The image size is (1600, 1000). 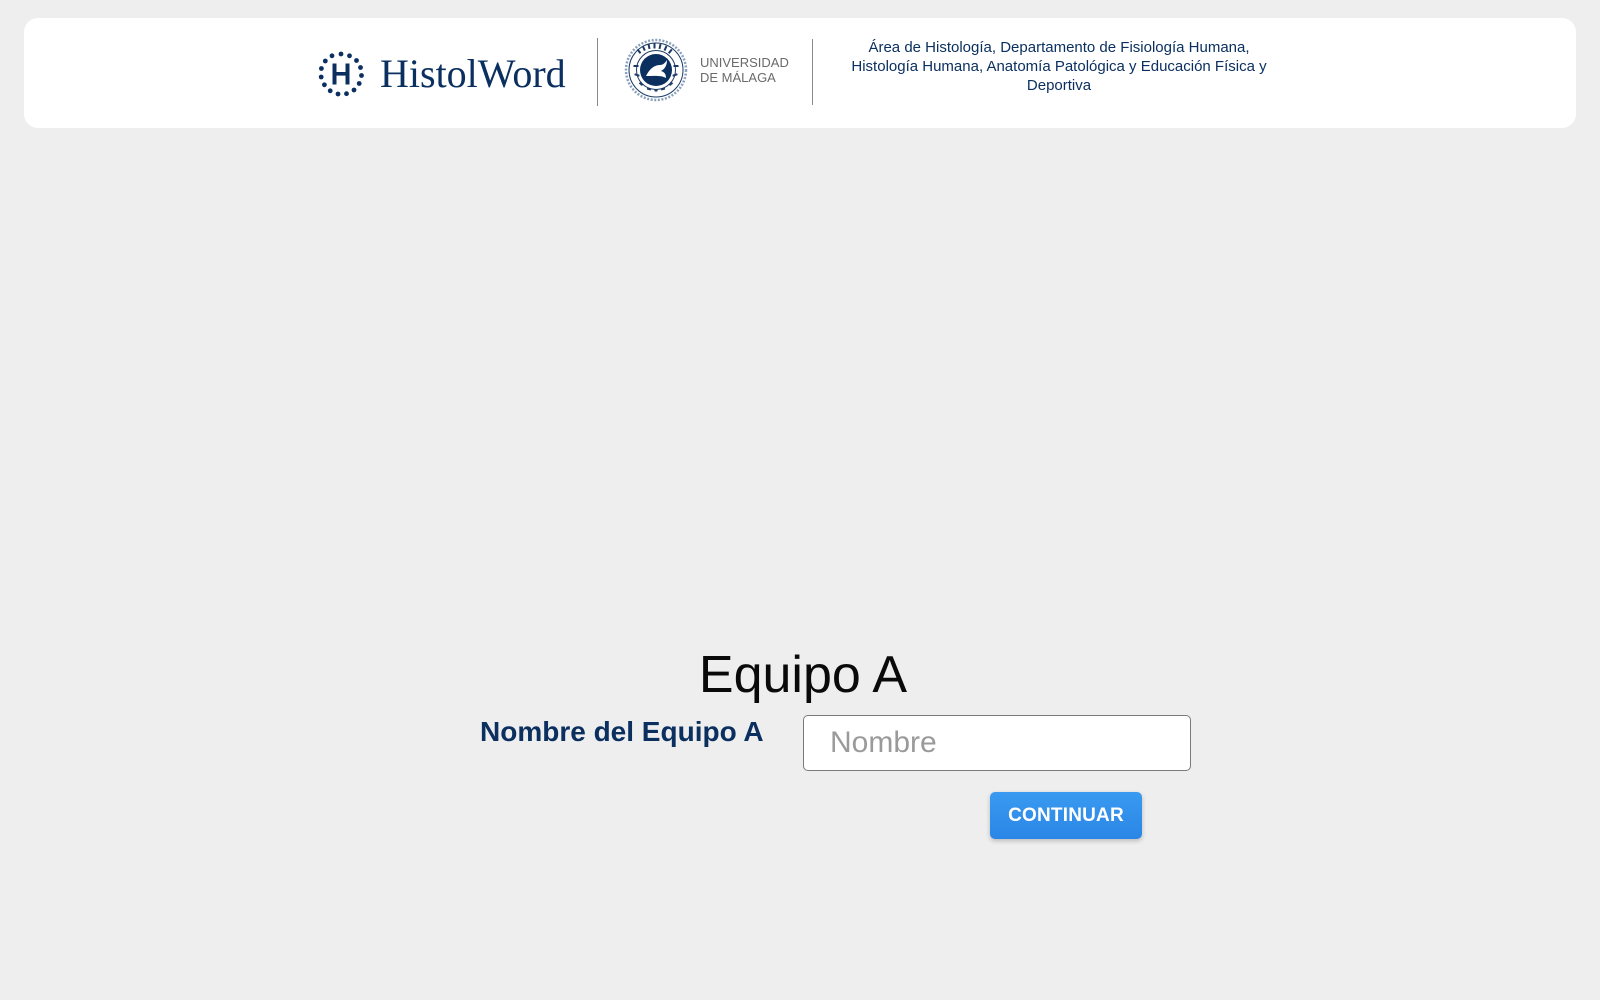 What do you see at coordinates (622, 731) in the screenshot?
I see `team-name-label: Nombre del Equipo A` at bounding box center [622, 731].